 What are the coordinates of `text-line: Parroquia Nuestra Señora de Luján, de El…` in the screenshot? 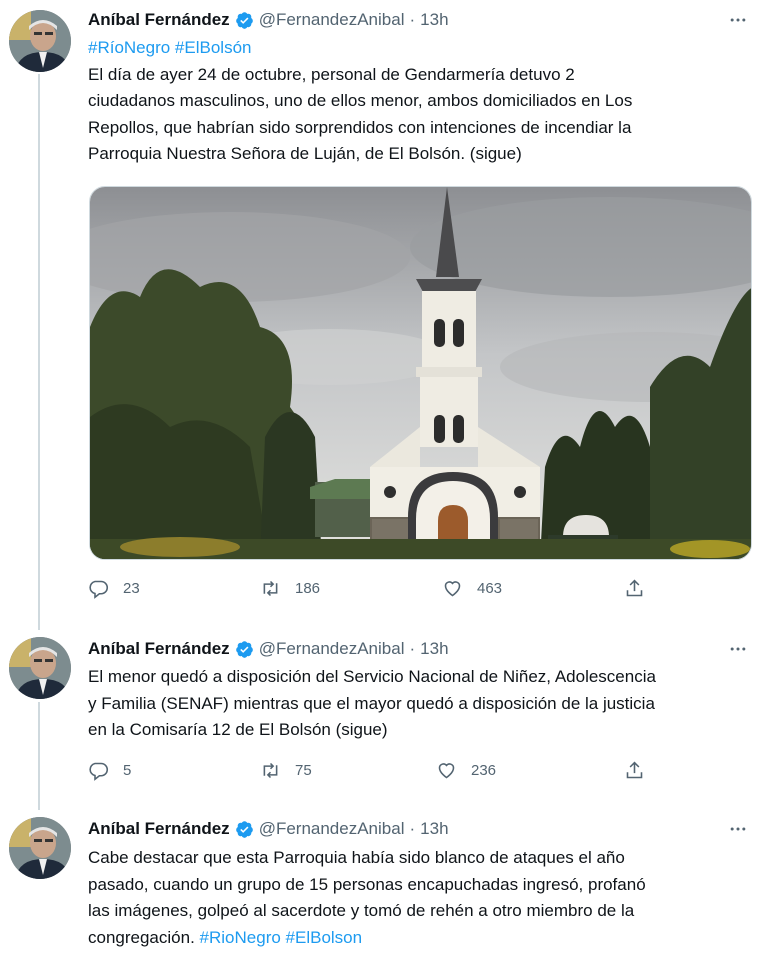 It's located at (305, 153).